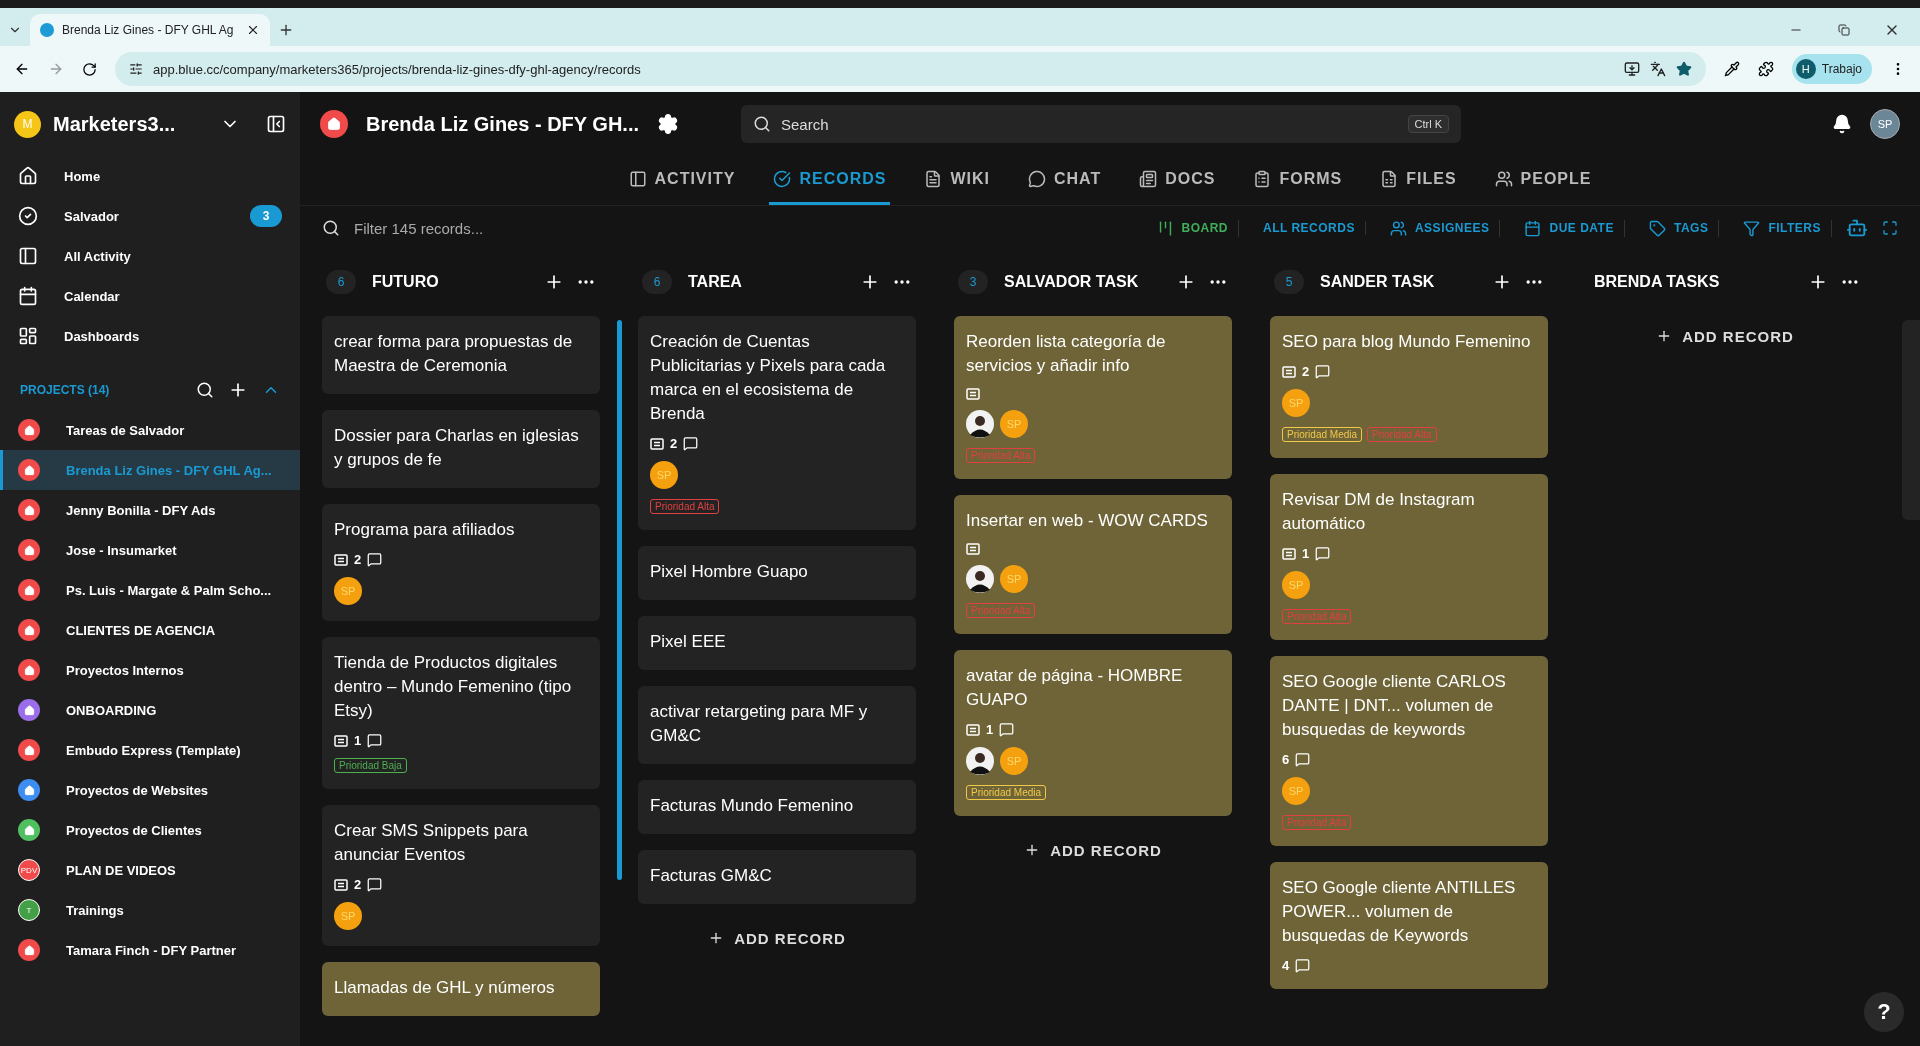 This screenshot has height=1046, width=1920. What do you see at coordinates (1192, 228) in the screenshot?
I see `view-button: BOARD` at bounding box center [1192, 228].